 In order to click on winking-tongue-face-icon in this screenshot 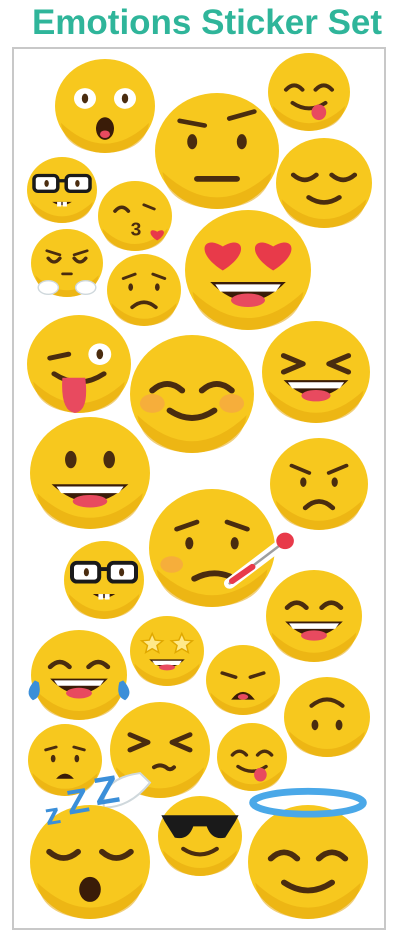, I will do `click(79, 364)`.